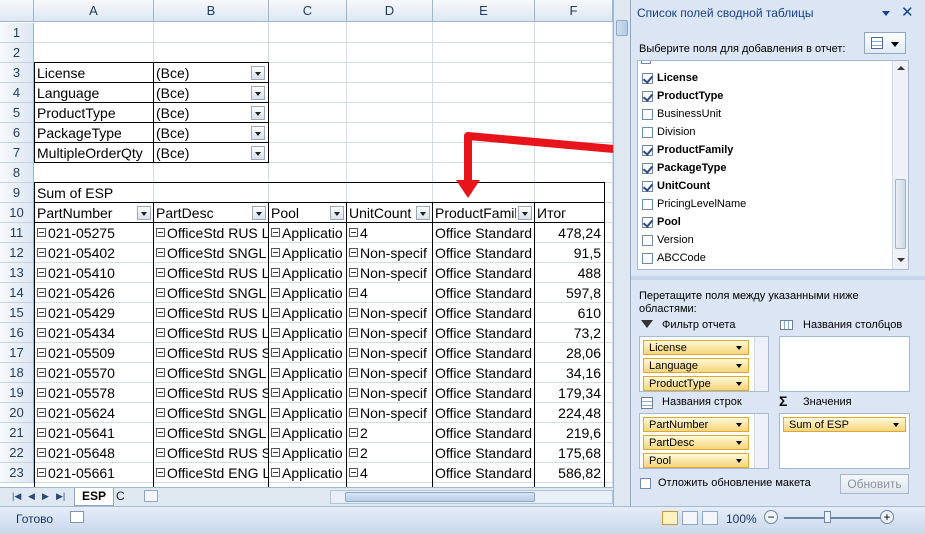 The image size is (925, 534). Describe the element at coordinates (574, 11) in the screenshot. I see `column-header-f: F` at that location.